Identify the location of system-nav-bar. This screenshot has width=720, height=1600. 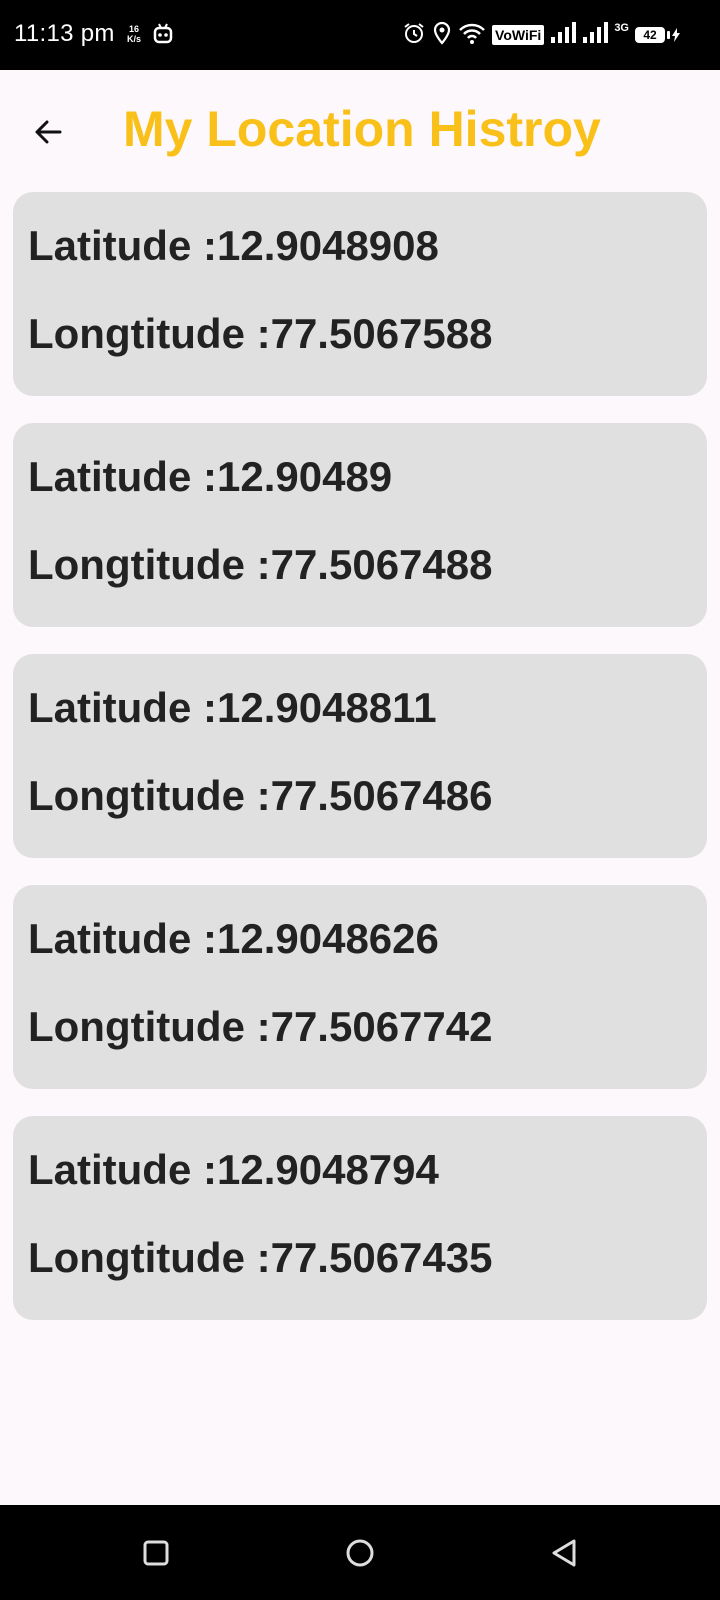
(360, 1552).